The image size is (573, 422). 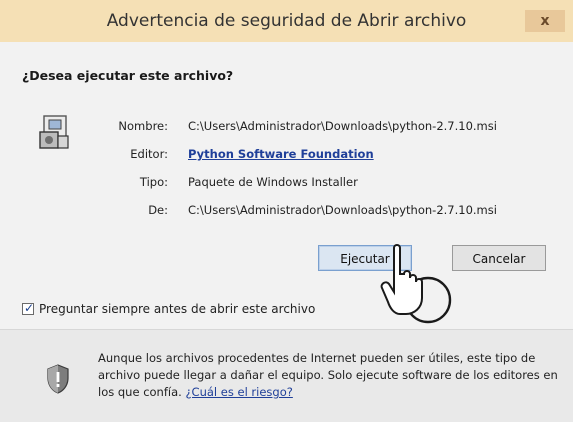 What do you see at coordinates (416, 284) in the screenshot?
I see `hand-cursor-icon` at bounding box center [416, 284].